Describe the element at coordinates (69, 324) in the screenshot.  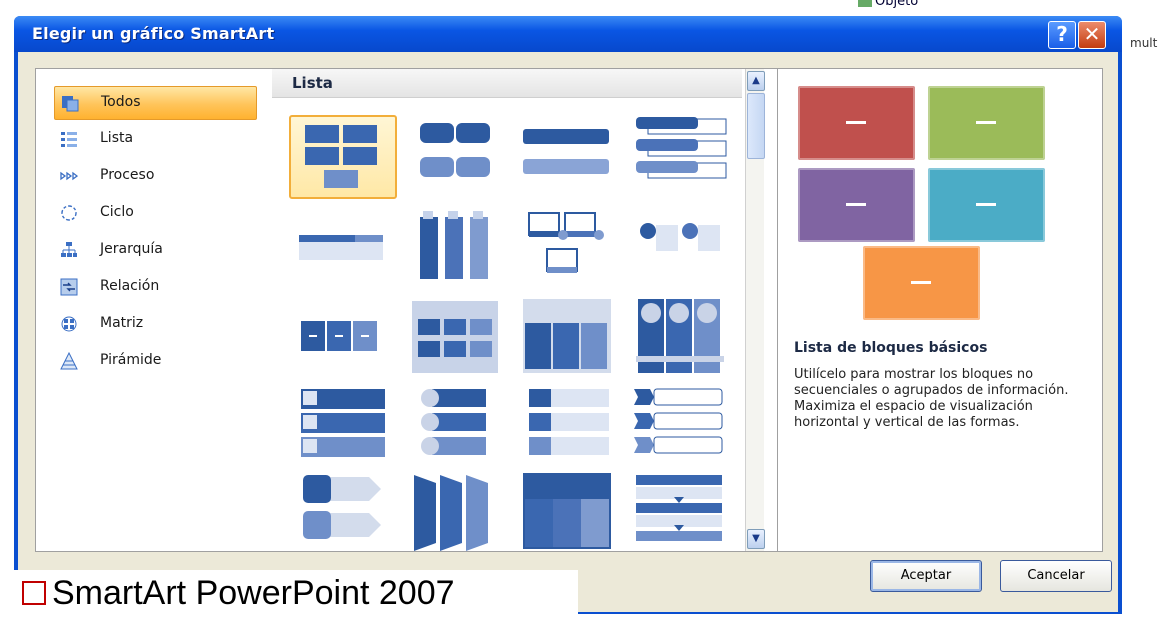
I see `matrix-icon` at that location.